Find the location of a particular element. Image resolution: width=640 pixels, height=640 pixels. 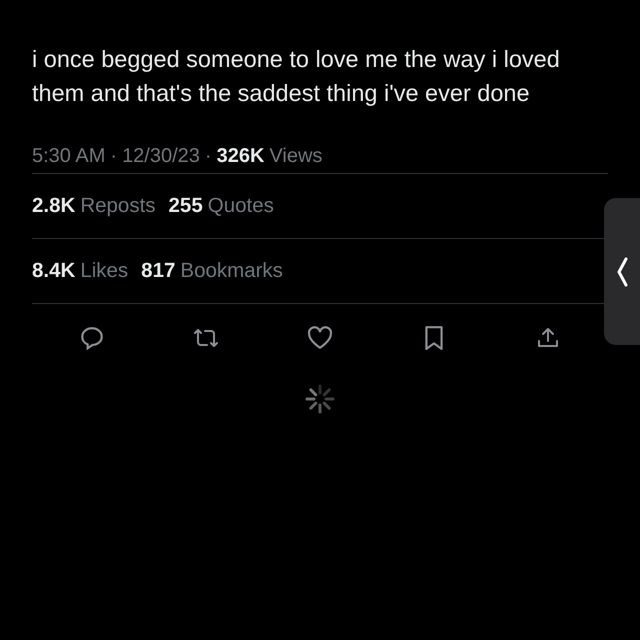

stat-label: Quotes is located at coordinates (241, 206).